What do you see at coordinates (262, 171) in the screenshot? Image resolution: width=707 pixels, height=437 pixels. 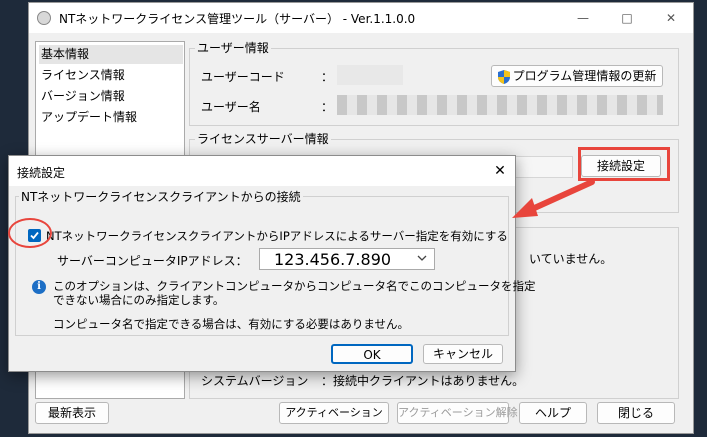 I see `dialog-titlebar: 接続設定 ✕` at bounding box center [262, 171].